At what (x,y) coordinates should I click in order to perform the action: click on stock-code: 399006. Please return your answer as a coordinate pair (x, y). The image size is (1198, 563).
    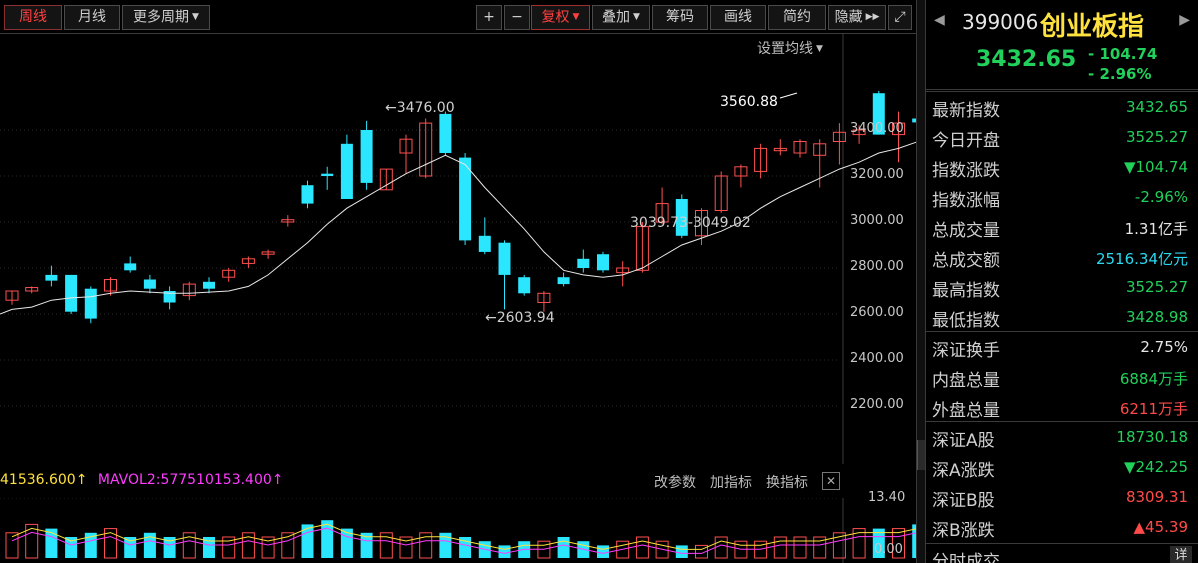
    Looking at the image, I should click on (1000, 22).